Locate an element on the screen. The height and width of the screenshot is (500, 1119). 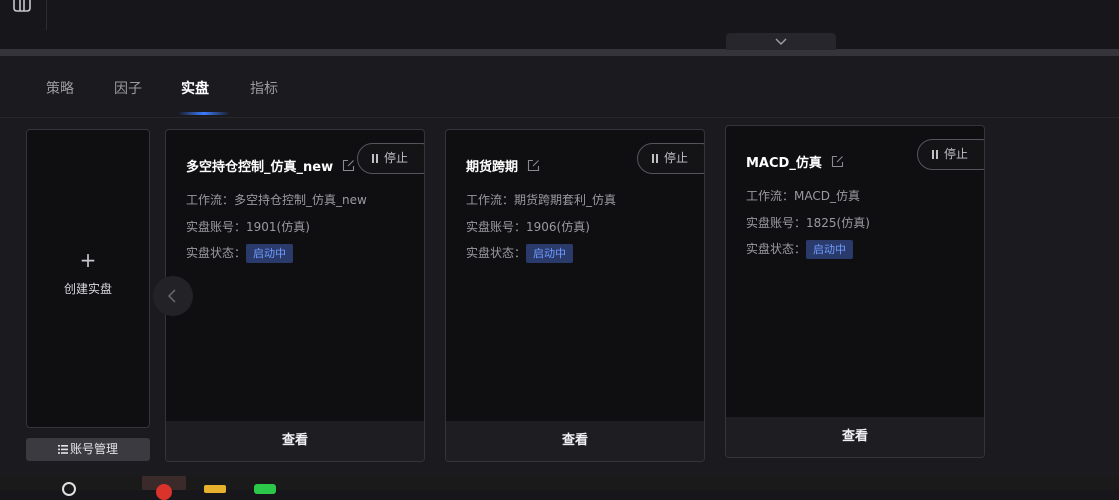
chevron-down-icon is located at coordinates (781, 41).